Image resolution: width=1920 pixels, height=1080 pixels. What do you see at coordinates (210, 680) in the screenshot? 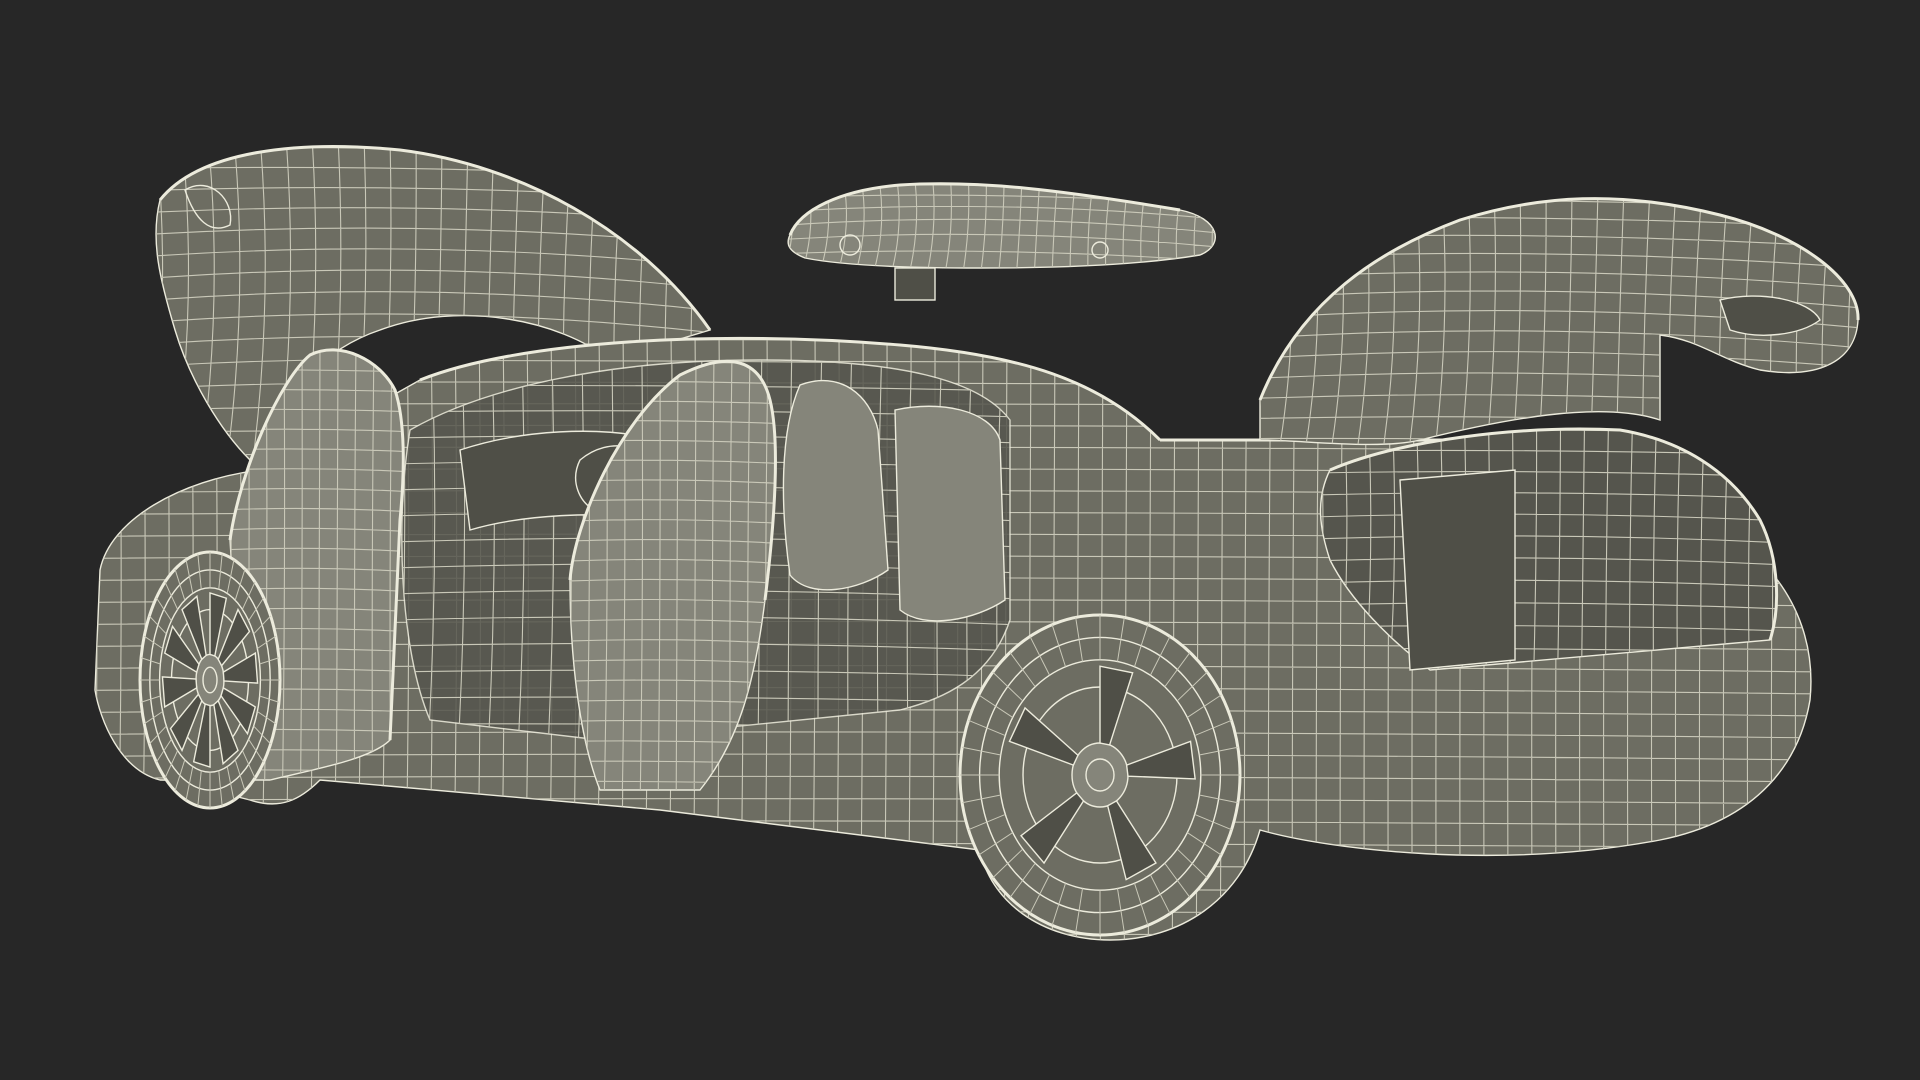
I see `front-wheel` at bounding box center [210, 680].